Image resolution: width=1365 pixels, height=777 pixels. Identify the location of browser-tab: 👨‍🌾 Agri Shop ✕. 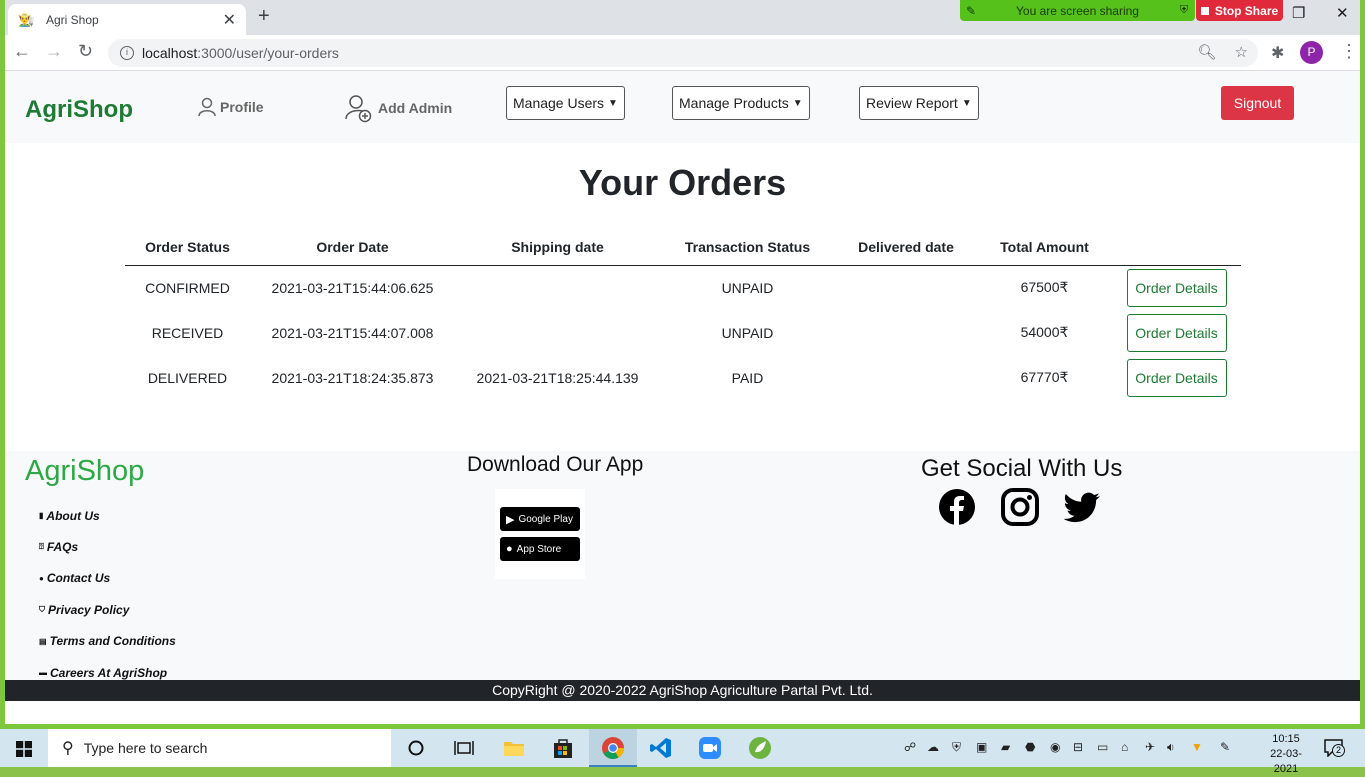
(127, 19).